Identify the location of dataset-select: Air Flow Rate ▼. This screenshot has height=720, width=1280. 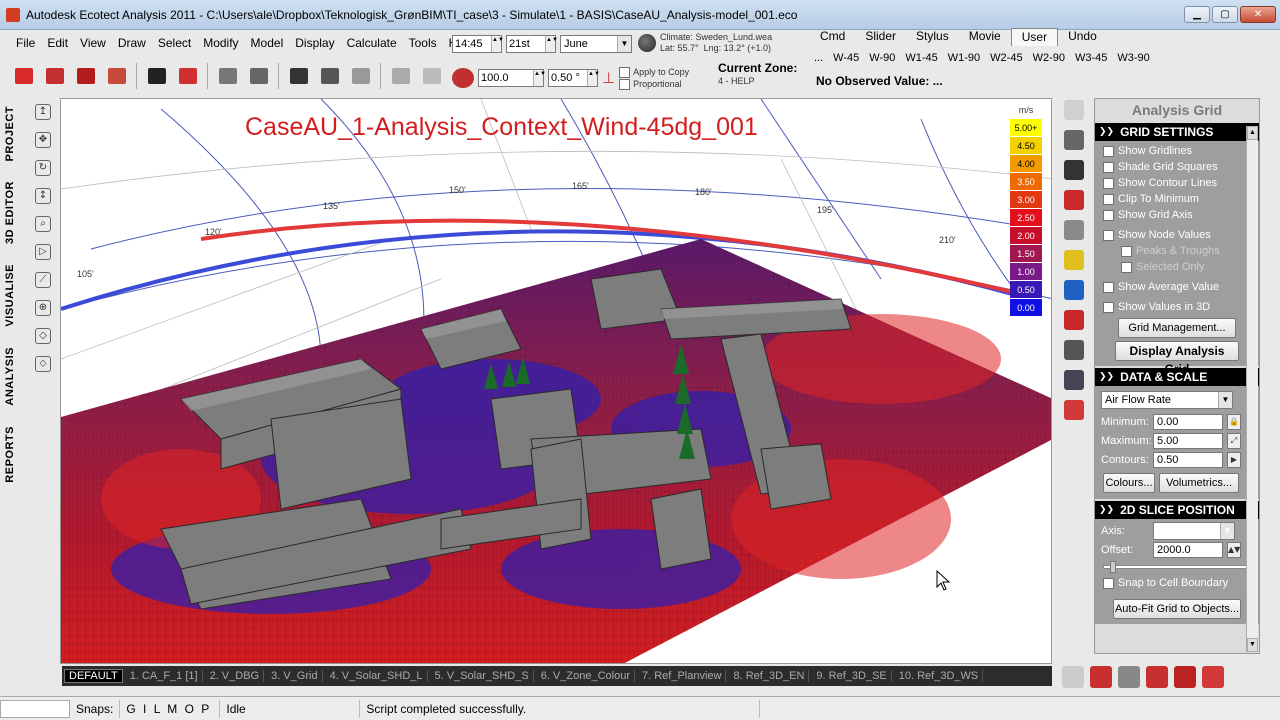
(1167, 400).